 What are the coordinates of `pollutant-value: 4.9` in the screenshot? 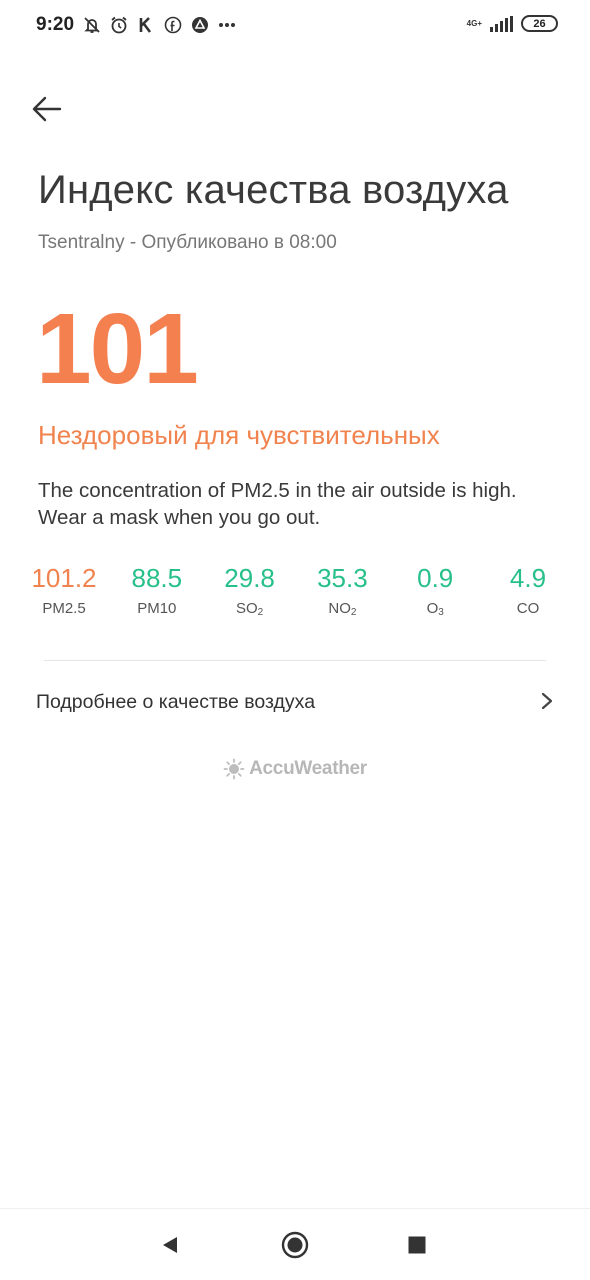 It's located at (528, 578).